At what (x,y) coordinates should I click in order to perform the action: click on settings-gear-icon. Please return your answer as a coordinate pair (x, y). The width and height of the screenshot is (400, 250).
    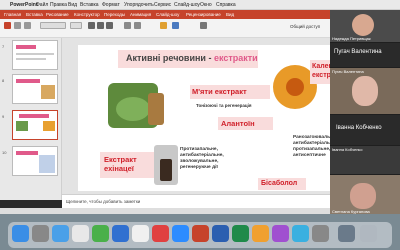
    Looking at the image, I should click on (320, 233).